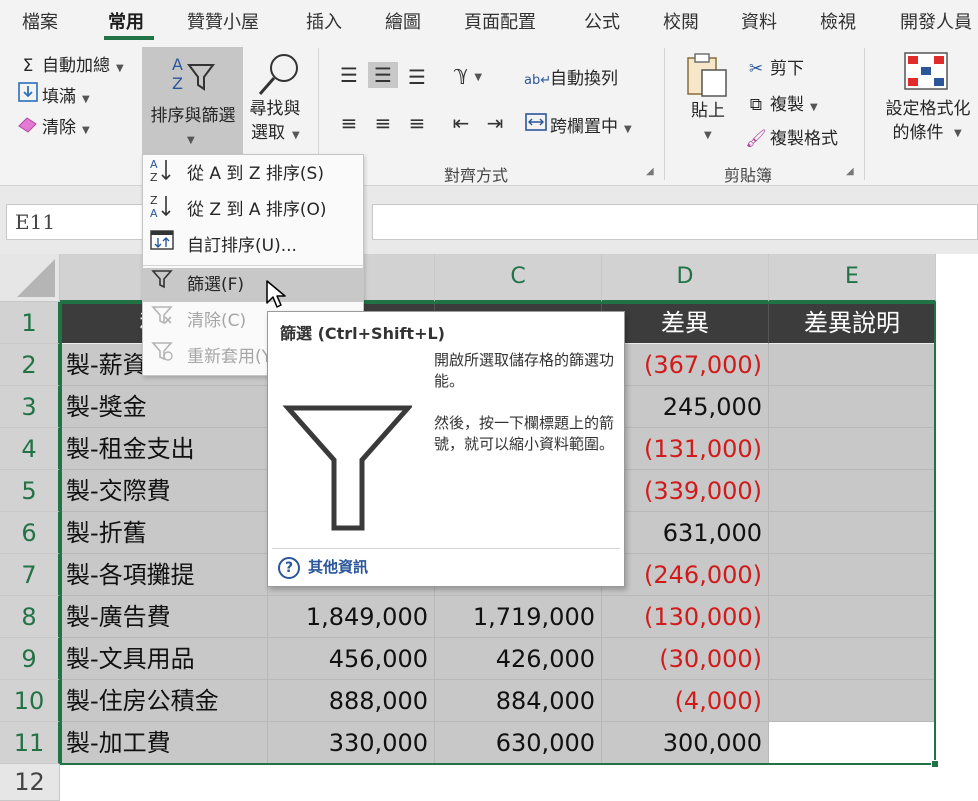 This screenshot has width=978, height=801. Describe the element at coordinates (759, 21) in the screenshot. I see `tab-data: 資料` at that location.